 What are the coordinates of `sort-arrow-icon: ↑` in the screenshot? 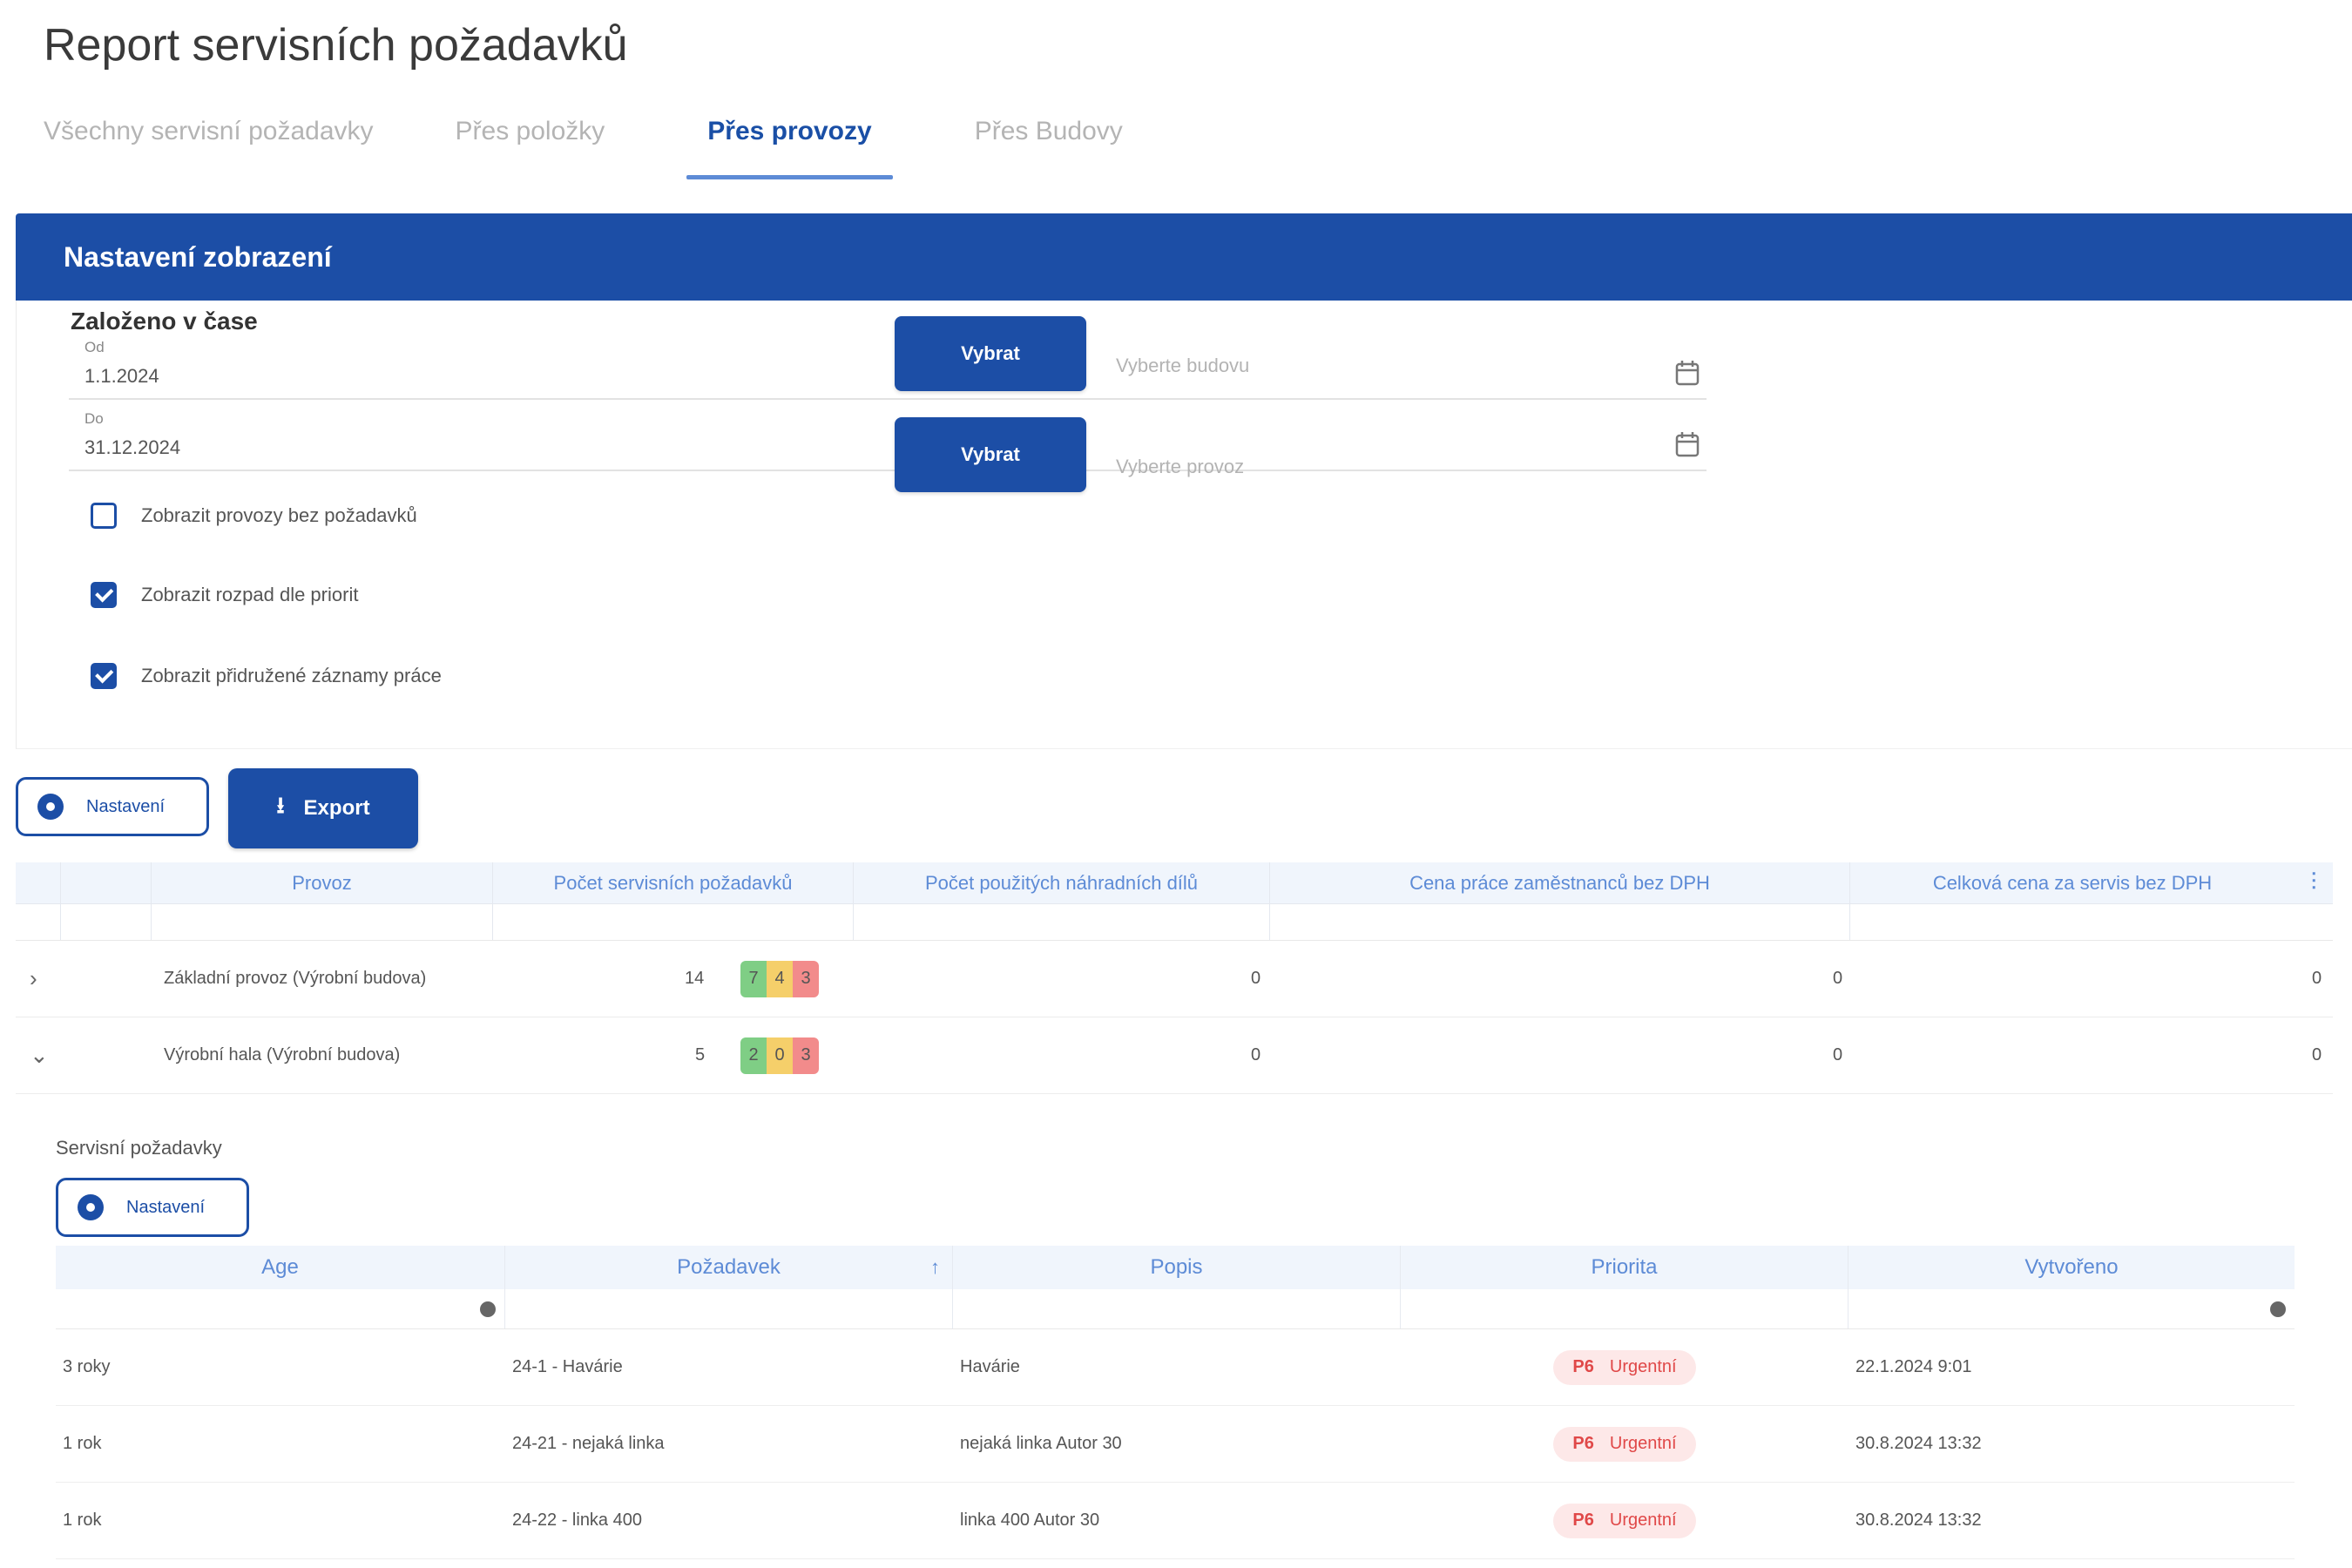 It's located at (935, 1267).